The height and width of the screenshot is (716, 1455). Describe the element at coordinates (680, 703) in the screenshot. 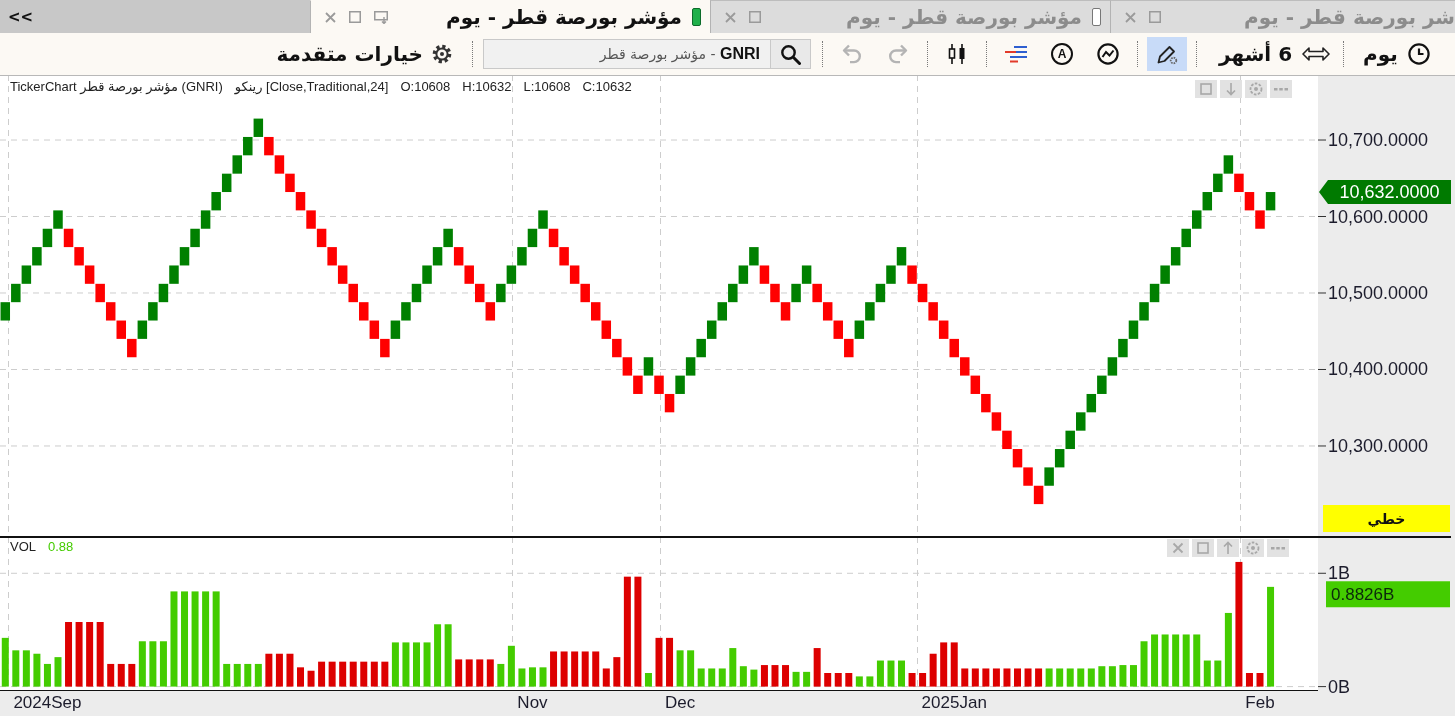

I see `date-axis-label: Dec` at that location.